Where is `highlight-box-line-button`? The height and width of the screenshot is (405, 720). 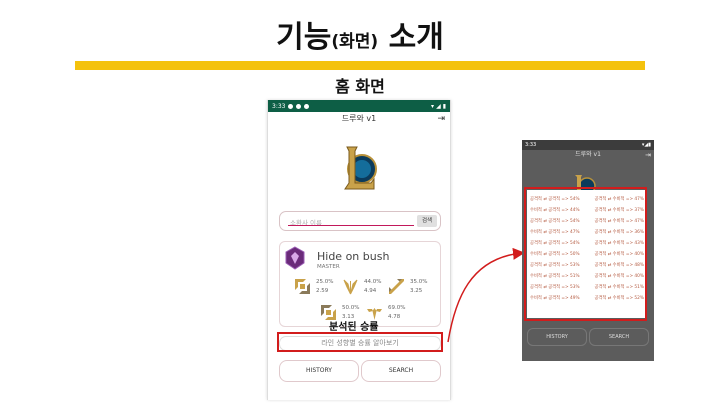 highlight-box-line-button is located at coordinates (360, 342).